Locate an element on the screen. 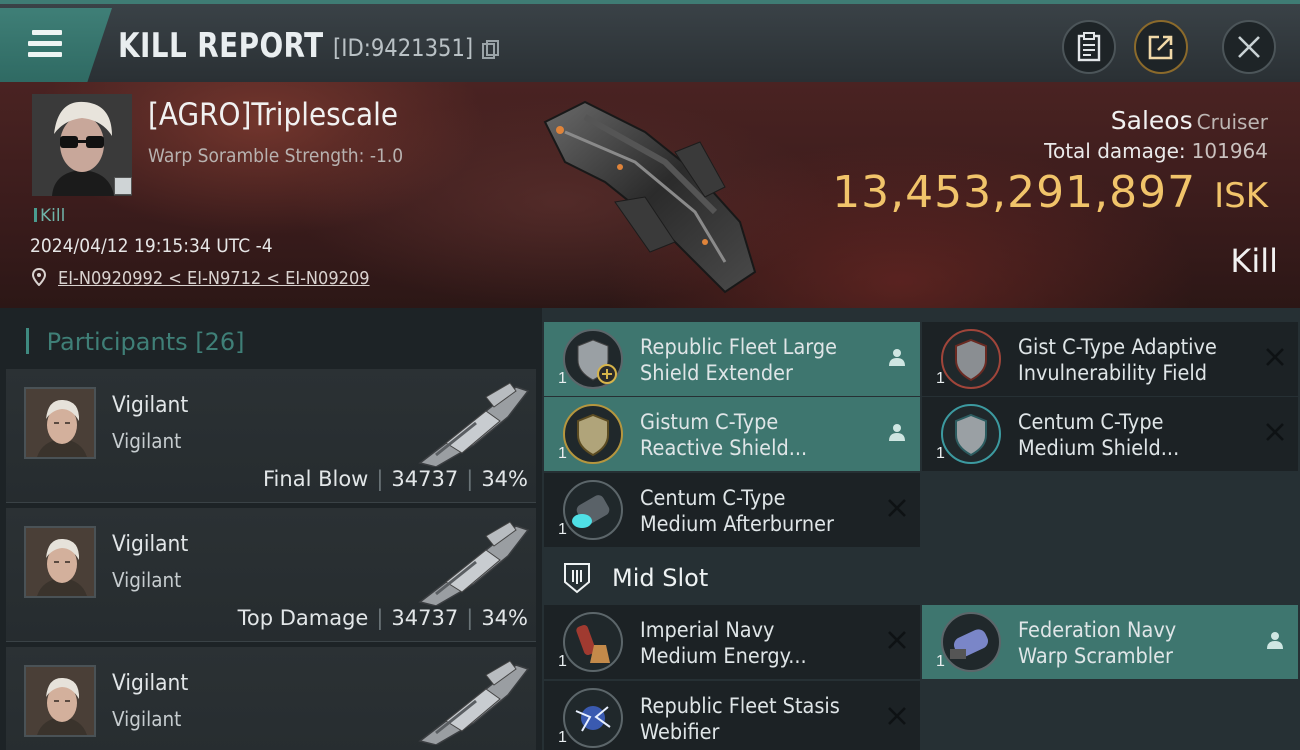  kill-location: EI-N0920992 < EI-N9712 < EI-N09209 is located at coordinates (217, 278).